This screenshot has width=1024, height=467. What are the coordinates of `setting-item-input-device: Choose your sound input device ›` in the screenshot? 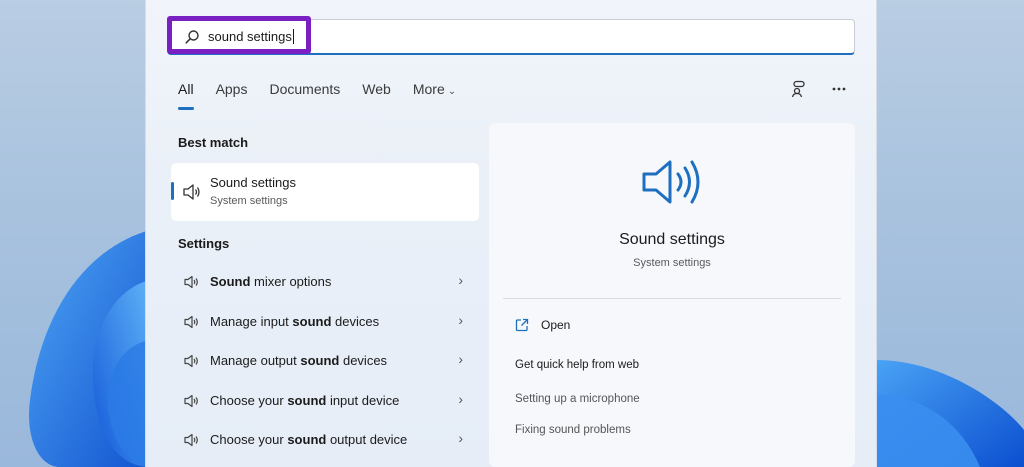 It's located at (325, 401).